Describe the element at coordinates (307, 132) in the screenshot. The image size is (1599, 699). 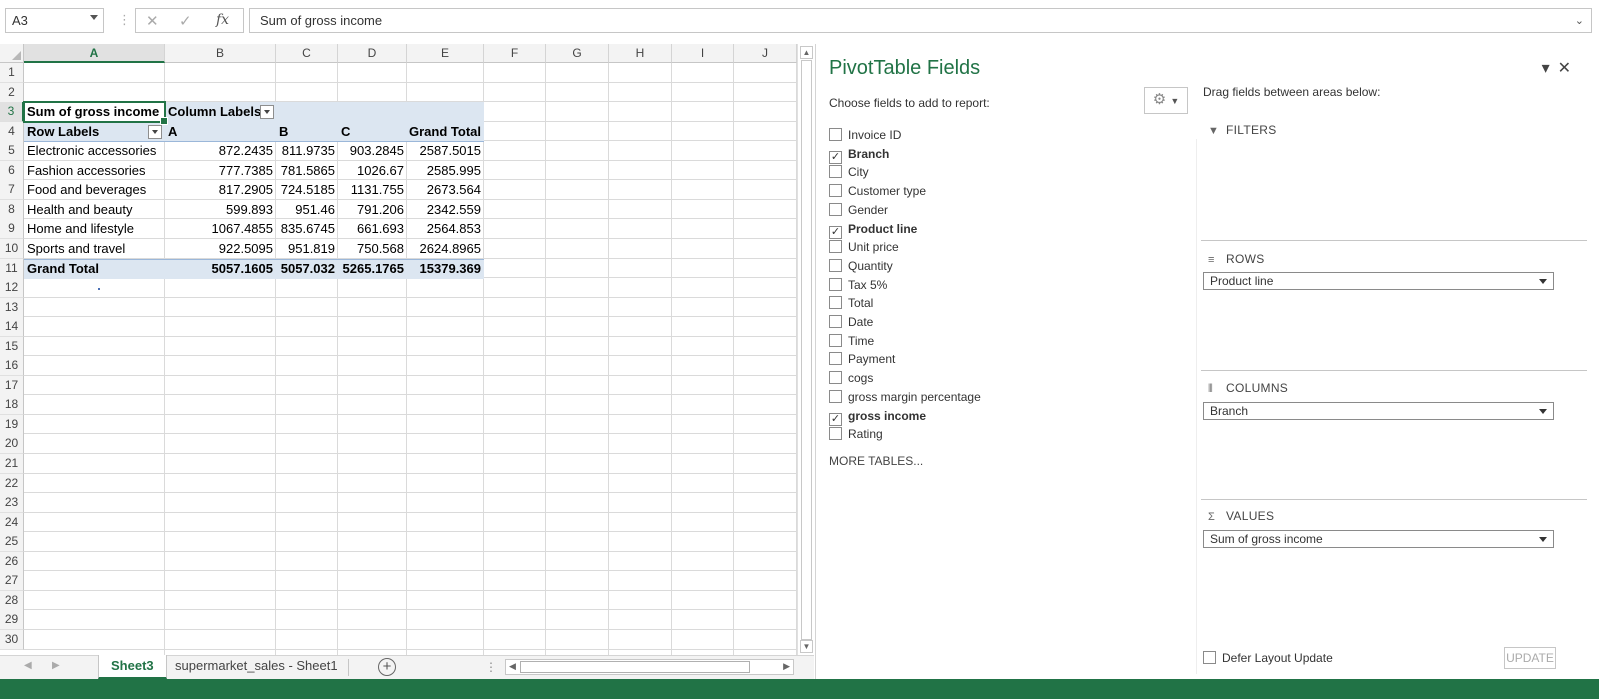
I see `pivot-col-header-b: B` at that location.